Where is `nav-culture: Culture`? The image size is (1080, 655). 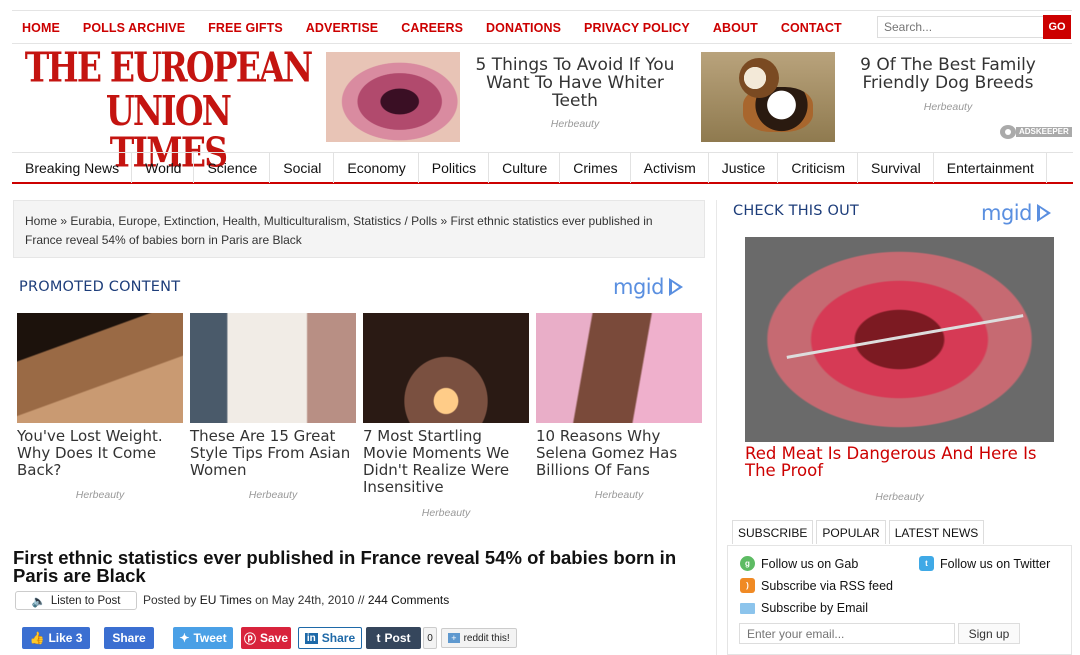 nav-culture: Culture is located at coordinates (525, 168).